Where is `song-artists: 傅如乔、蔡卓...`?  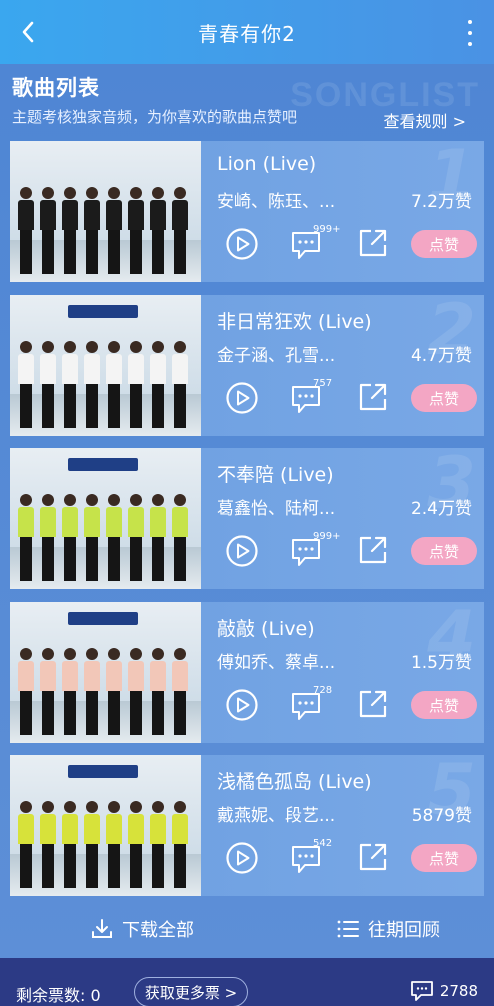 song-artists: 傅如乔、蔡卓... is located at coordinates (276, 663).